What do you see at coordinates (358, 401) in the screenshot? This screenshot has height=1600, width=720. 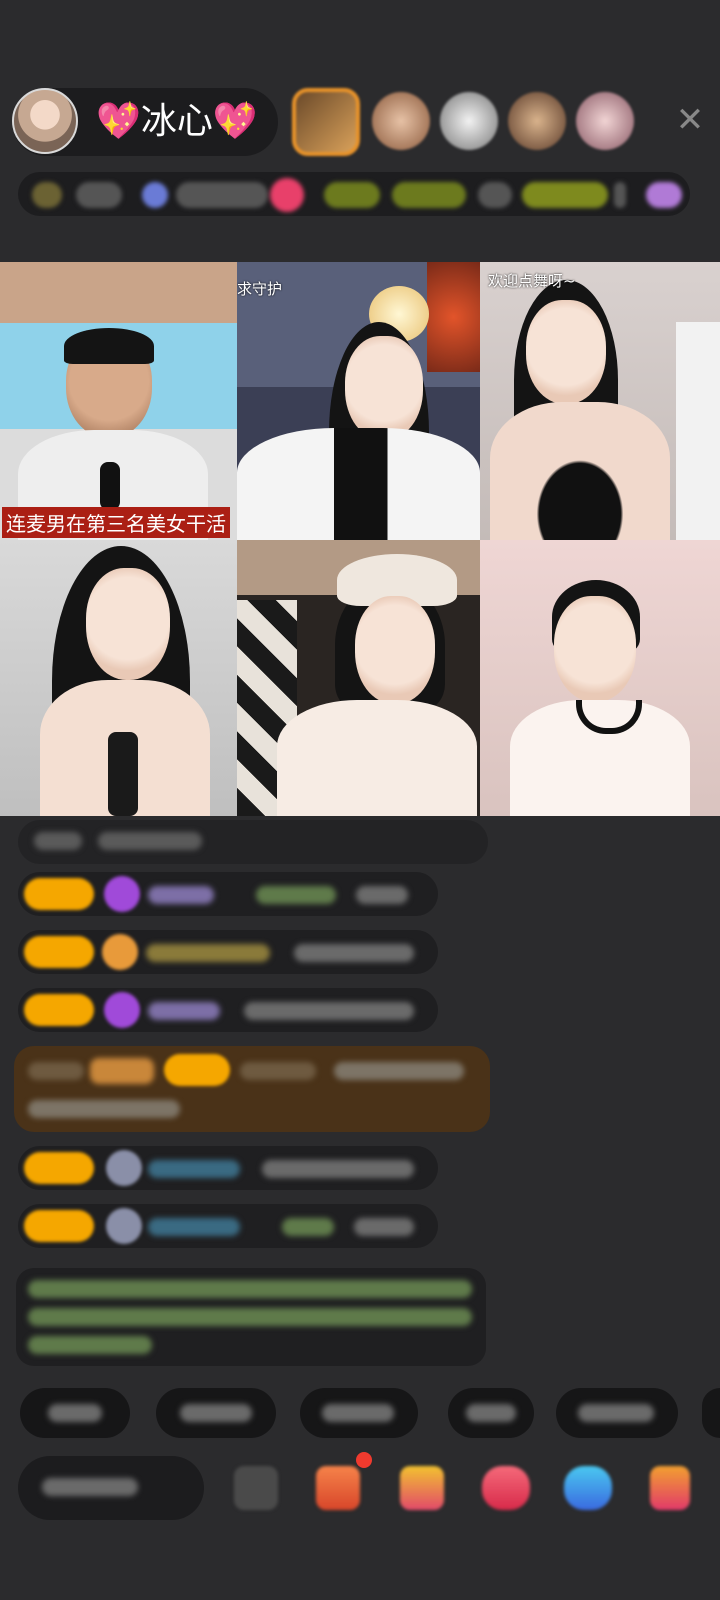 I see `video-tile-2: 求守护` at bounding box center [358, 401].